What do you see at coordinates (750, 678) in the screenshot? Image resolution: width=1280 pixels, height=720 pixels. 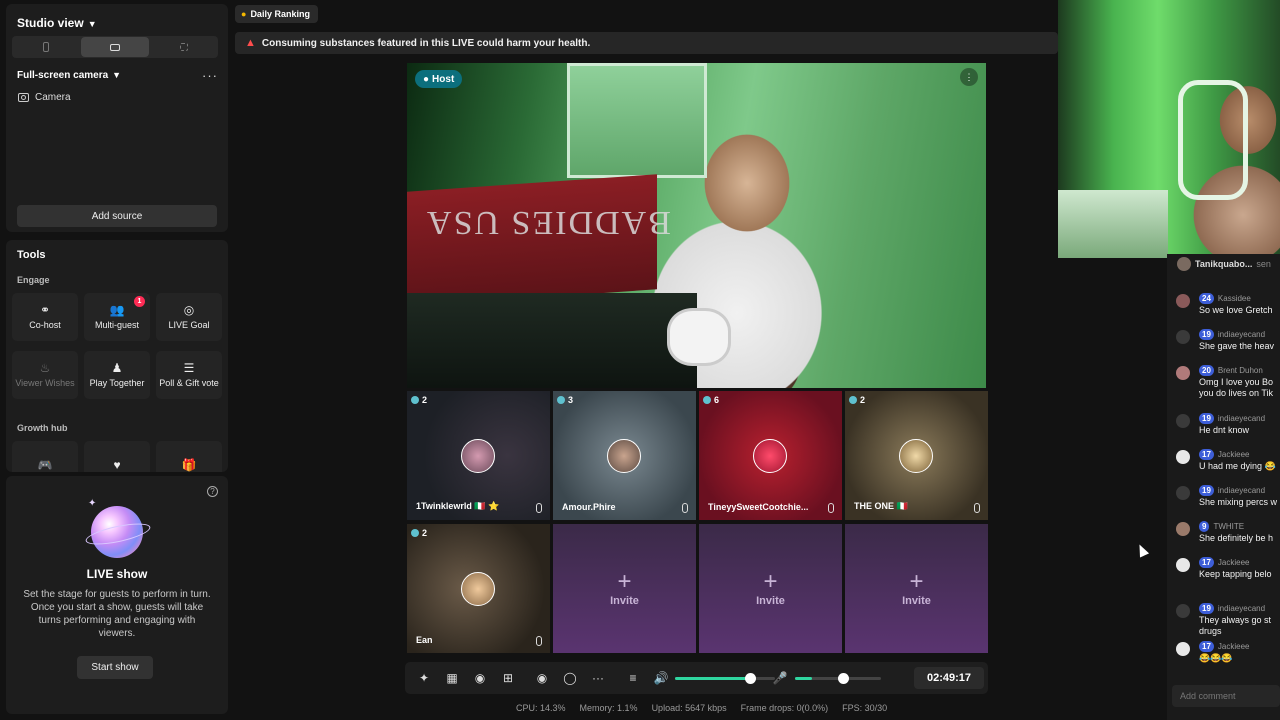 I see `volume-slider-handle` at bounding box center [750, 678].